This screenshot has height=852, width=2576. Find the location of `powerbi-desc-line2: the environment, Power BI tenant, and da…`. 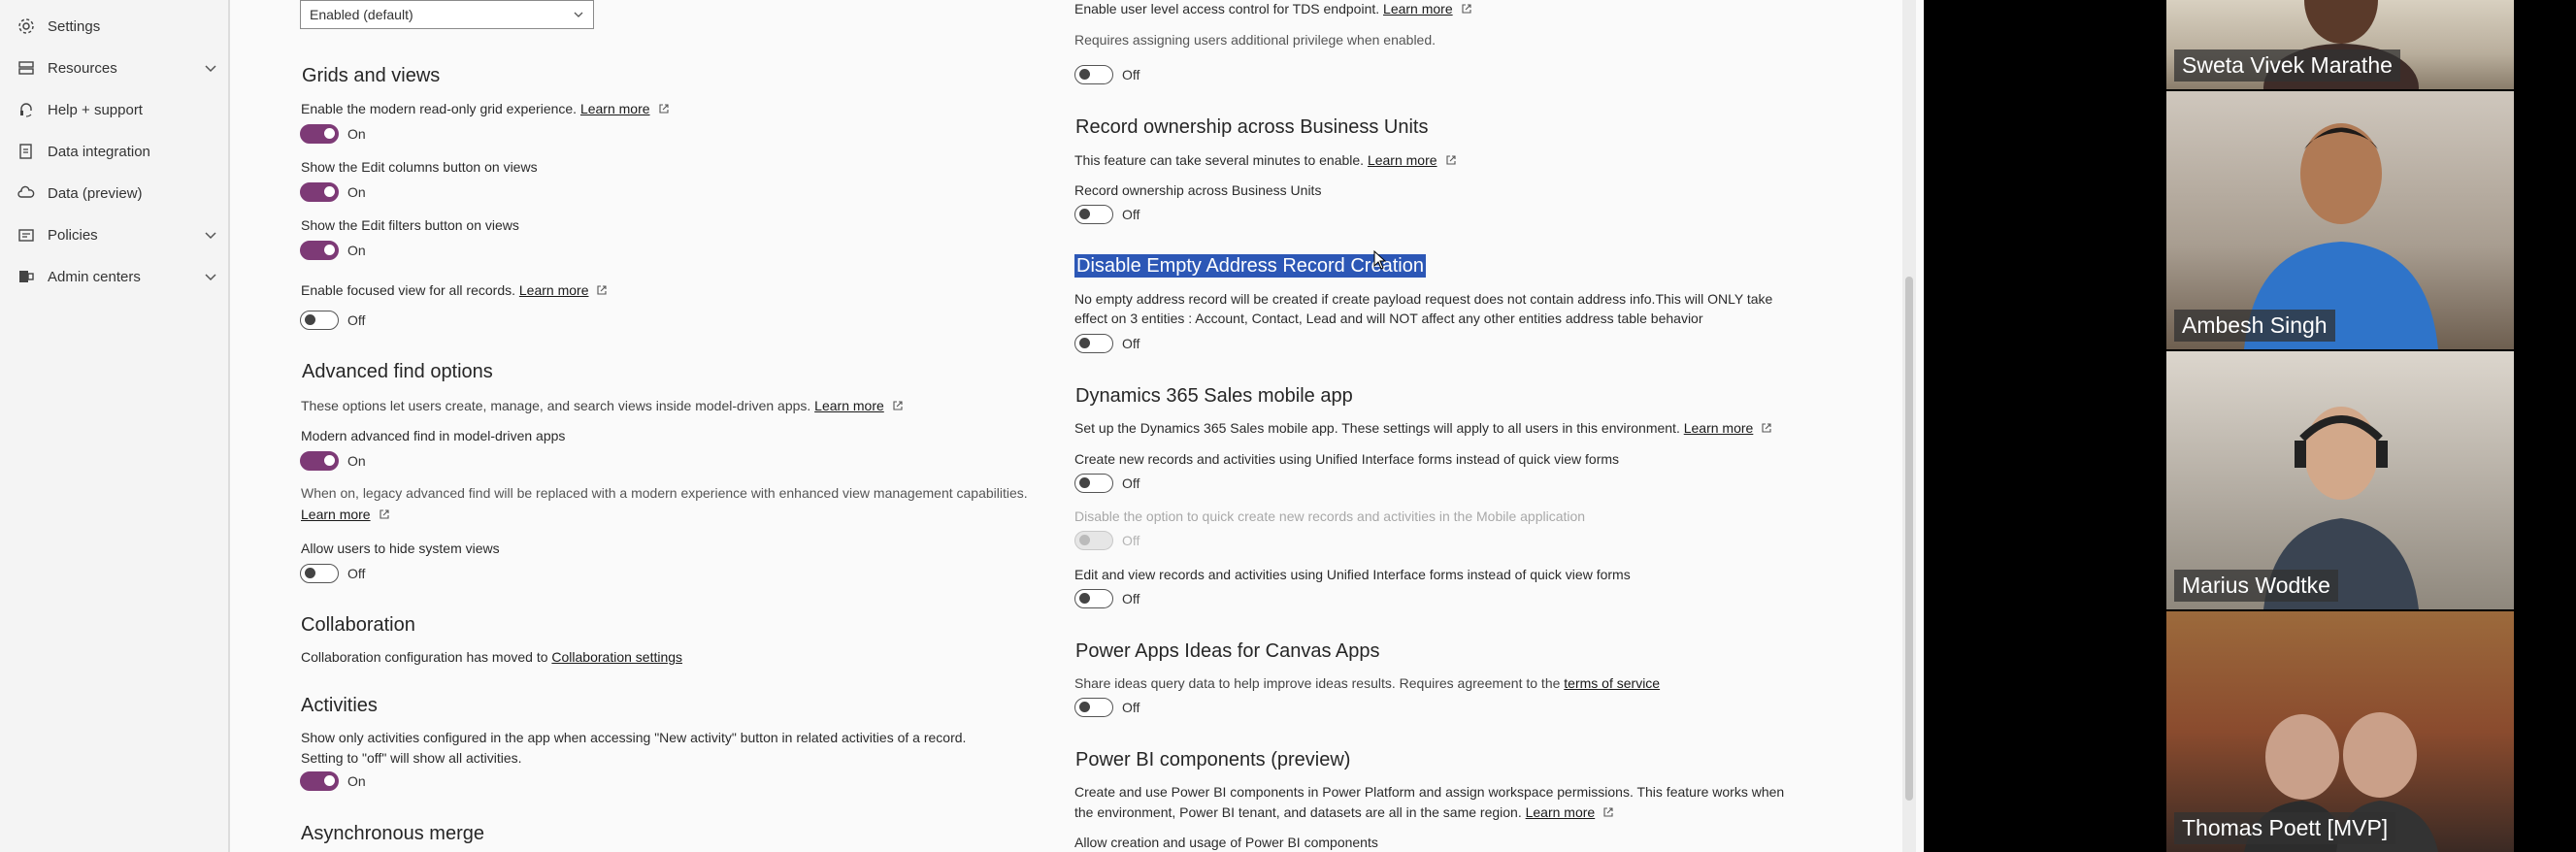

powerbi-desc-line2: the environment, Power BI tenant, and da… is located at coordinates (1344, 812).